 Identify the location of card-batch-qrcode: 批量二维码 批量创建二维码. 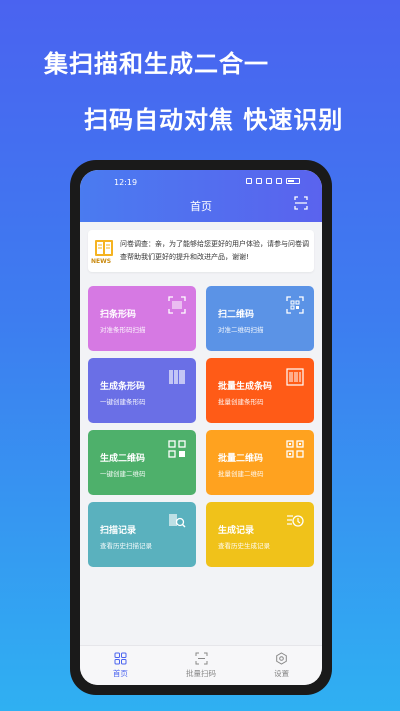
(260, 462).